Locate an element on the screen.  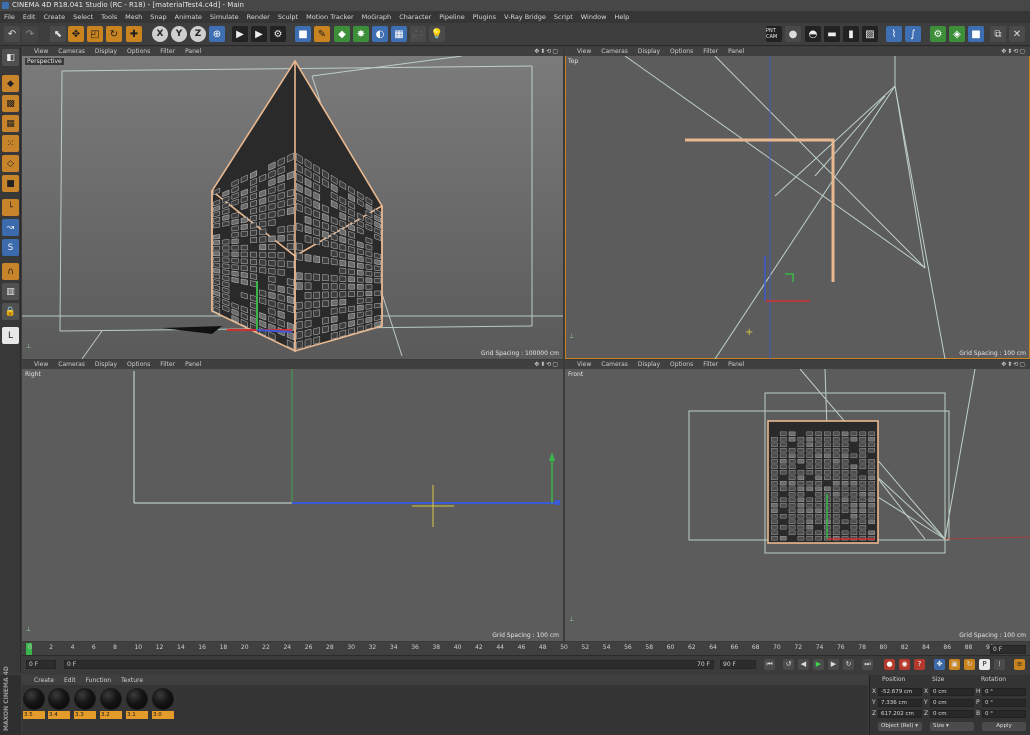
current-frame-field: 0 F is located at coordinates (41, 664).